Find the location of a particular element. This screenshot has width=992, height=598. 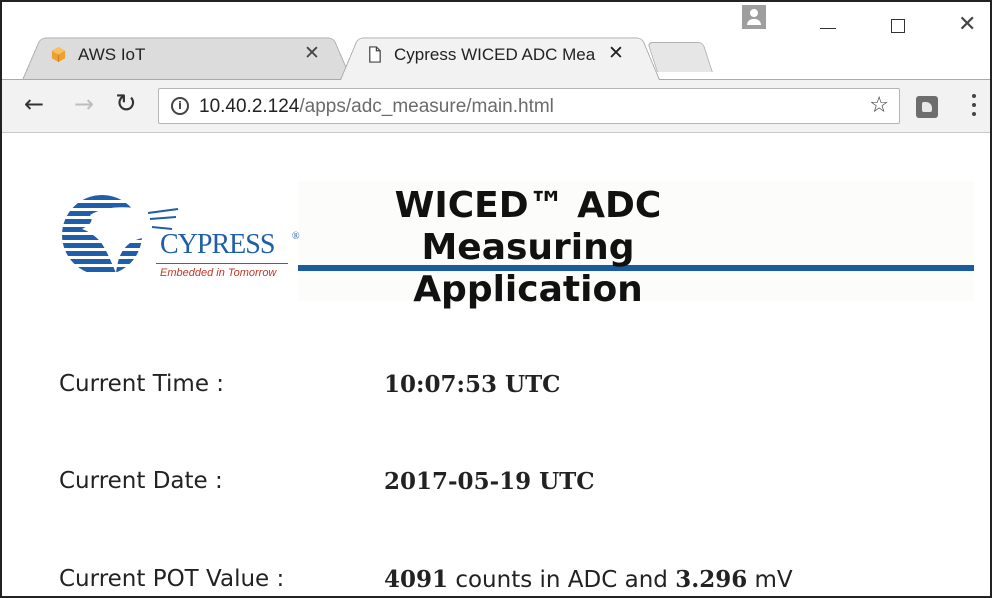

tab-title: Cypress WICED ADC Mea is located at coordinates (495, 54).